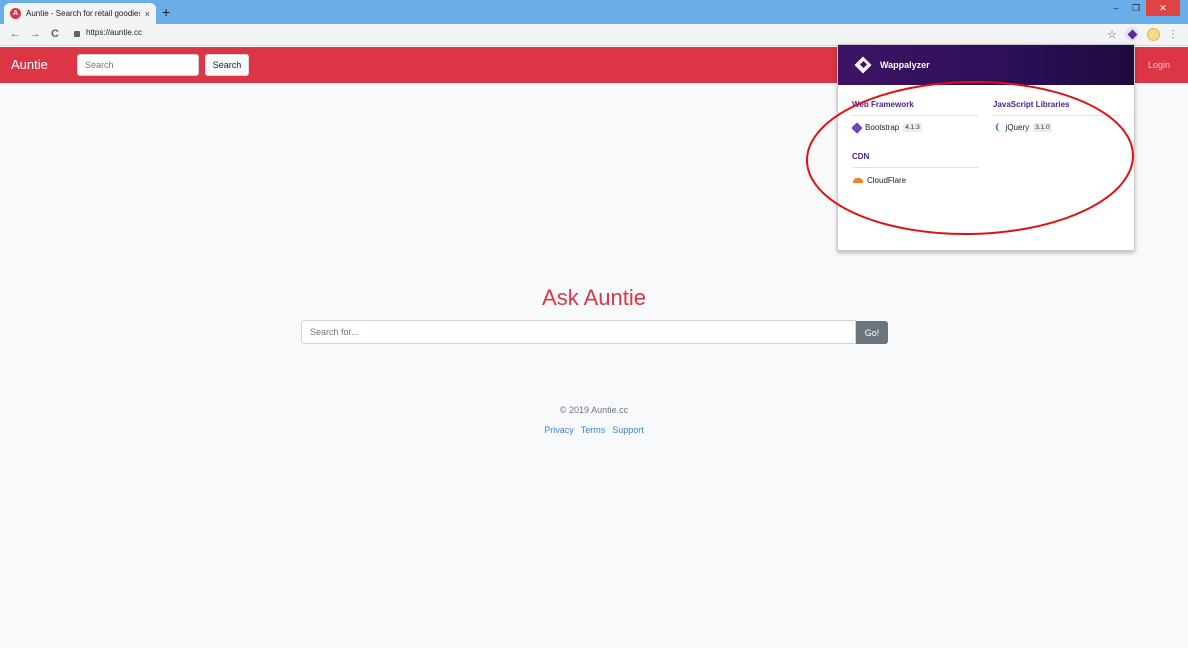 Image resolution: width=1188 pixels, height=657 pixels. What do you see at coordinates (986, 65) in the screenshot?
I see `wappalyzer-header: Wappalyzer` at bounding box center [986, 65].